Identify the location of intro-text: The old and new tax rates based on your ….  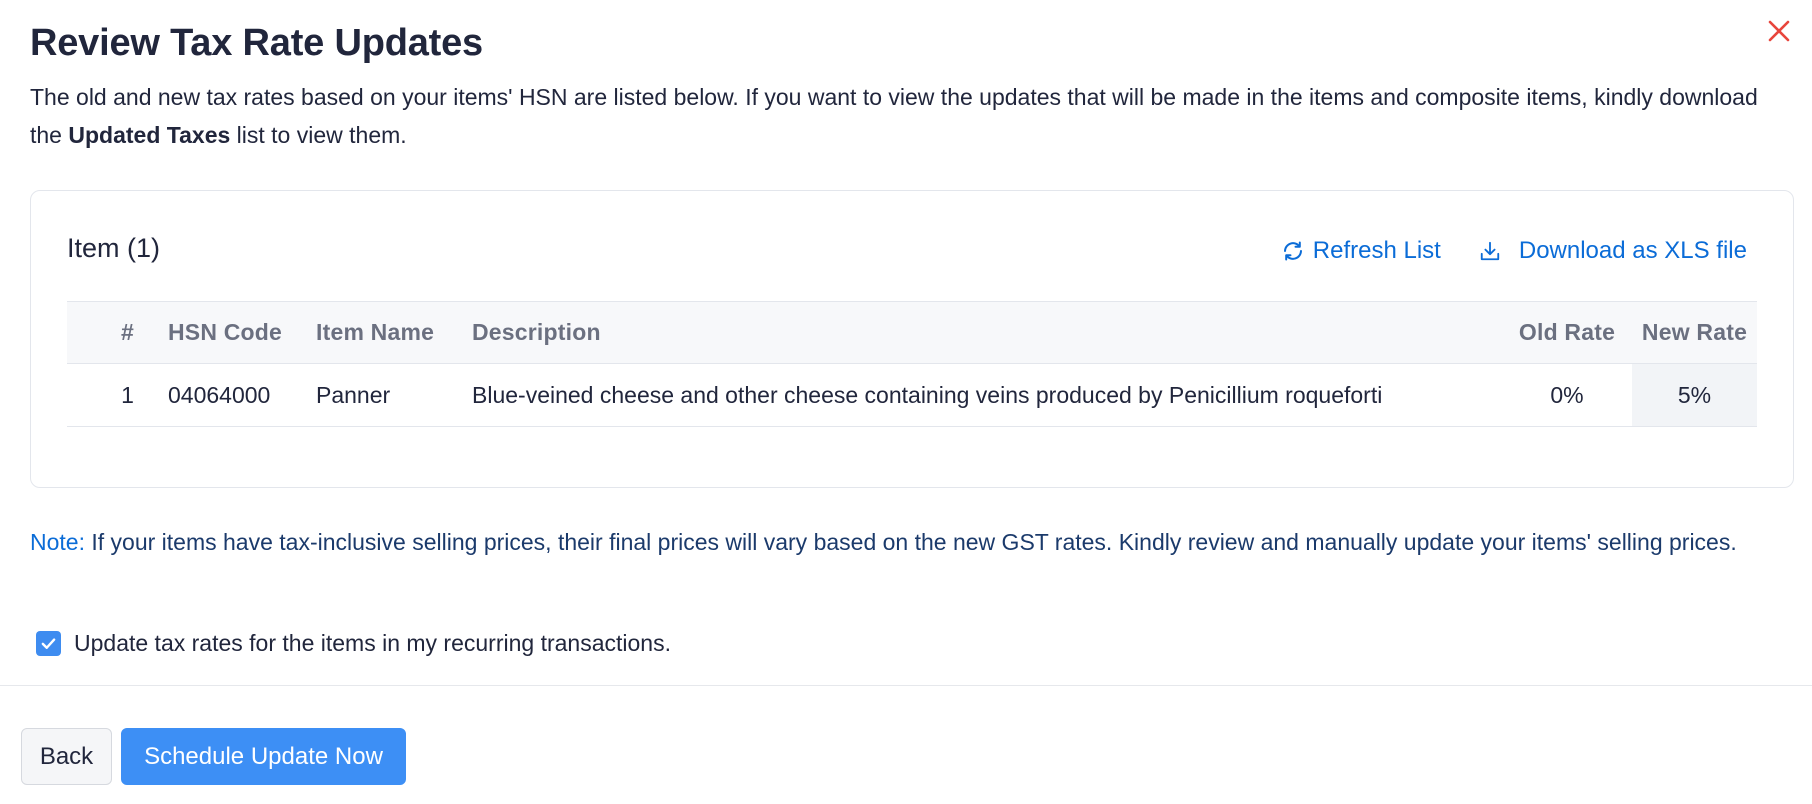
(900, 116).